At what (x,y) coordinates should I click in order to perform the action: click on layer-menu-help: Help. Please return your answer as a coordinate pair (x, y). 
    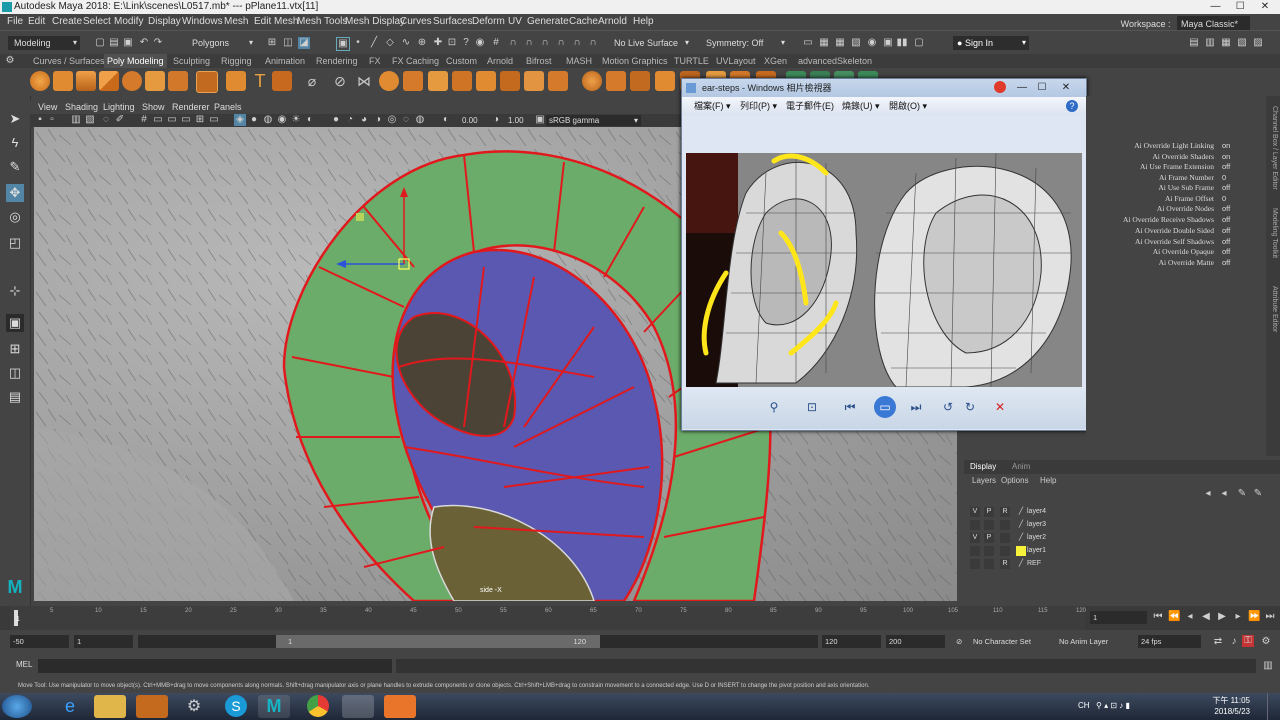
    Looking at the image, I should click on (1048, 481).